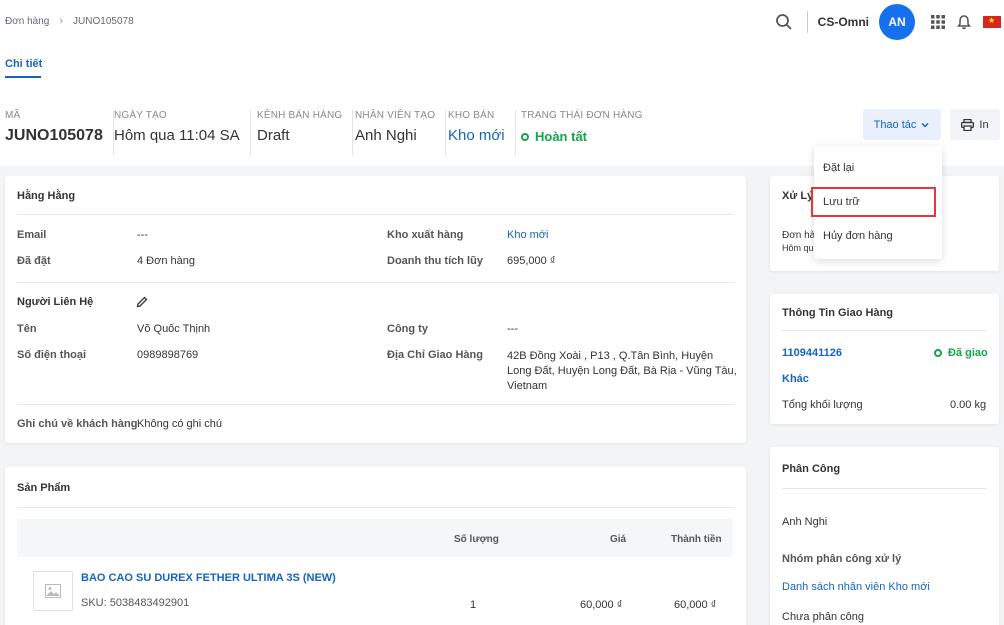  What do you see at coordinates (52, 355) in the screenshot?
I see `phone-label: Số điện thoại` at bounding box center [52, 355].